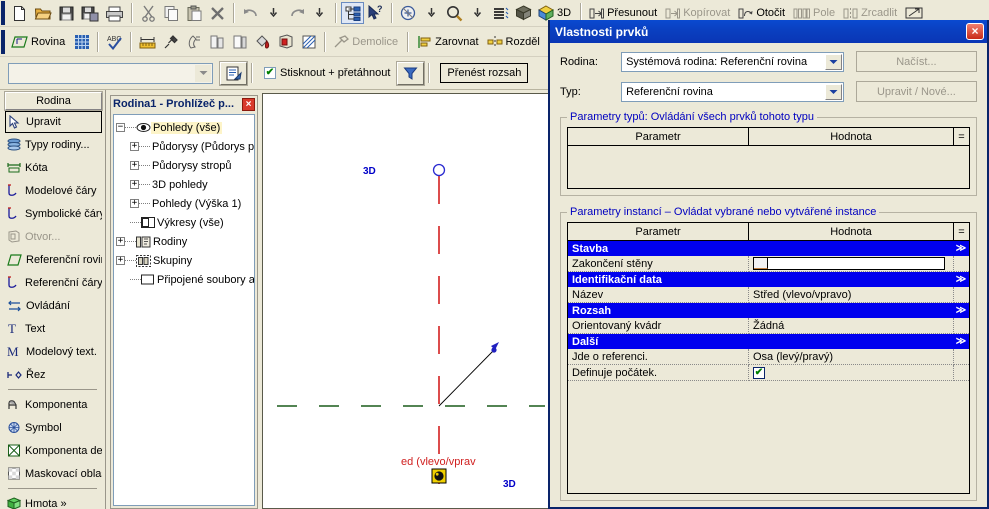  Describe the element at coordinates (233, 73) in the screenshot. I see `element-properties-button` at that location.